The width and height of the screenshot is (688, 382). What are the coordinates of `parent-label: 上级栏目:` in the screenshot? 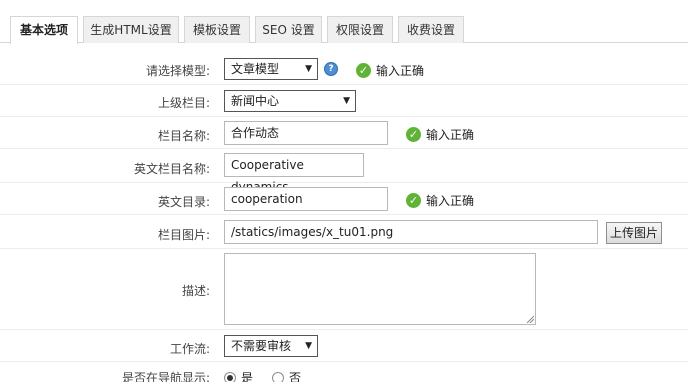 It's located at (183, 103).